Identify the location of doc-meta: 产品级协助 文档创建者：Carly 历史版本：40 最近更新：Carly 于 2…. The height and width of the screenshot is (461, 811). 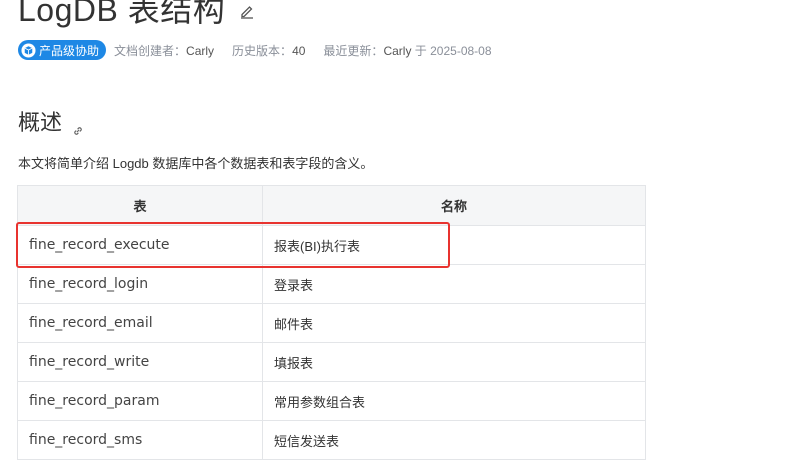
(264, 50).